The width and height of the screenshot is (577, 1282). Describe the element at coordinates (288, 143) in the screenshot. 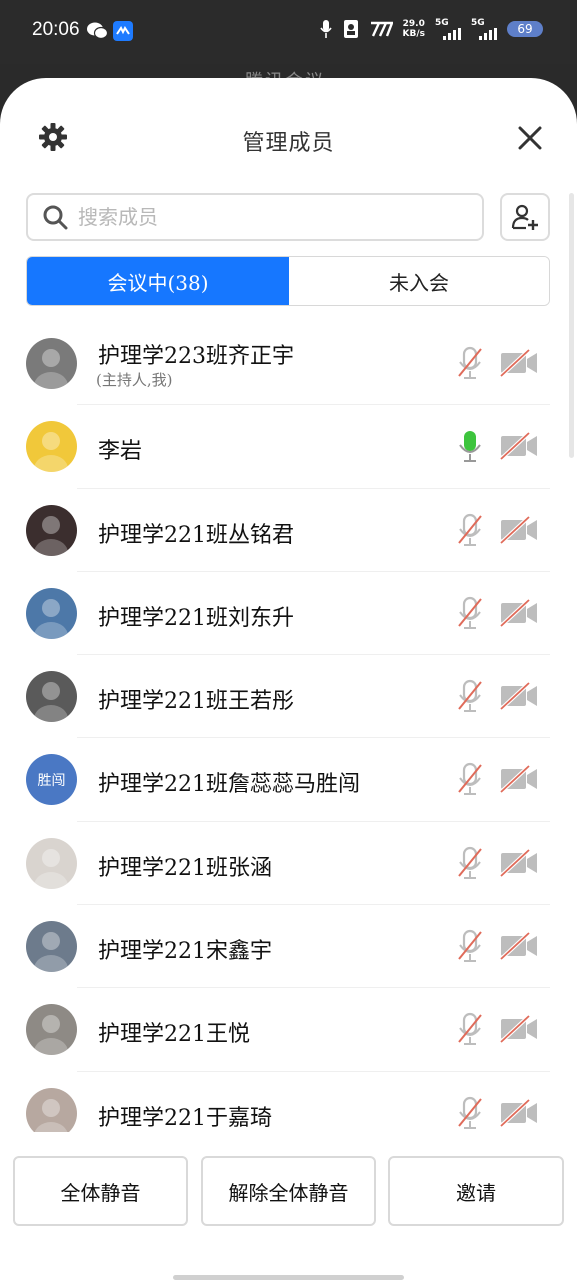

I see `sheet-title: 管理成员` at that location.